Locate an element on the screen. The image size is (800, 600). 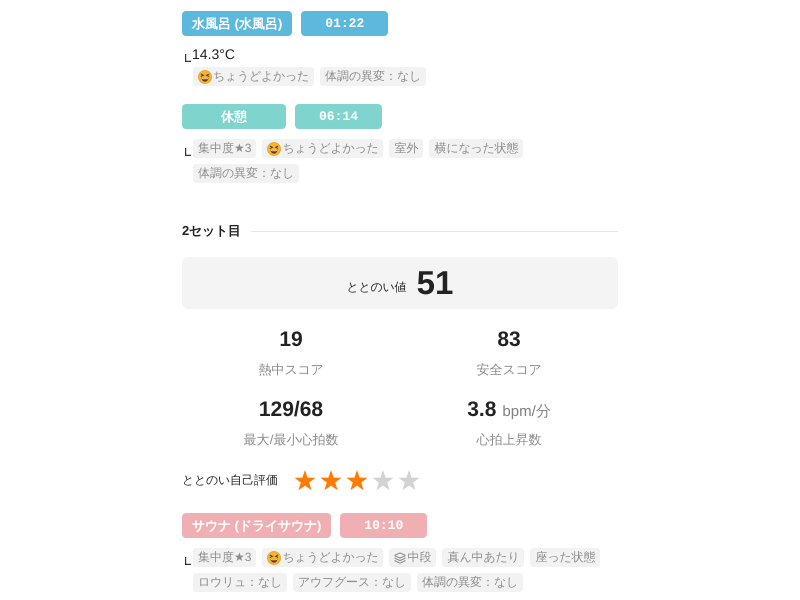
stat-unit: bpm/分 is located at coordinates (526, 411).